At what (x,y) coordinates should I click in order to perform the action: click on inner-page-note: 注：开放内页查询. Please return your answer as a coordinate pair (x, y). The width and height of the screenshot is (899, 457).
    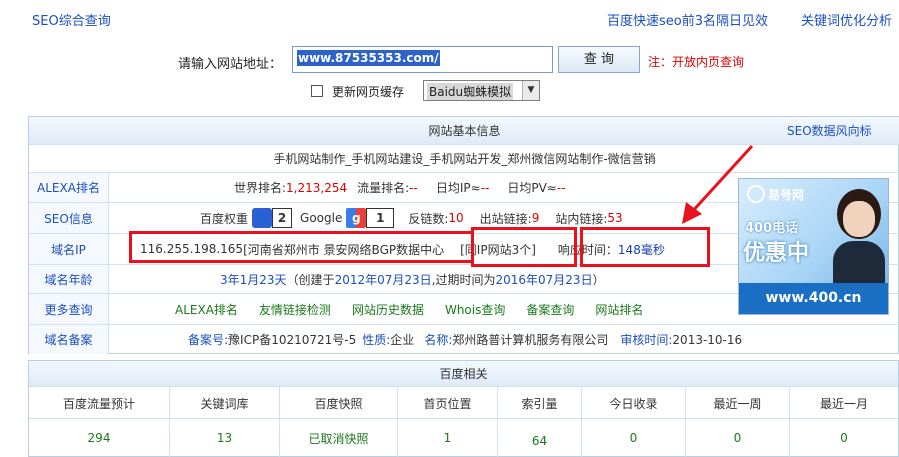
    Looking at the image, I should click on (696, 62).